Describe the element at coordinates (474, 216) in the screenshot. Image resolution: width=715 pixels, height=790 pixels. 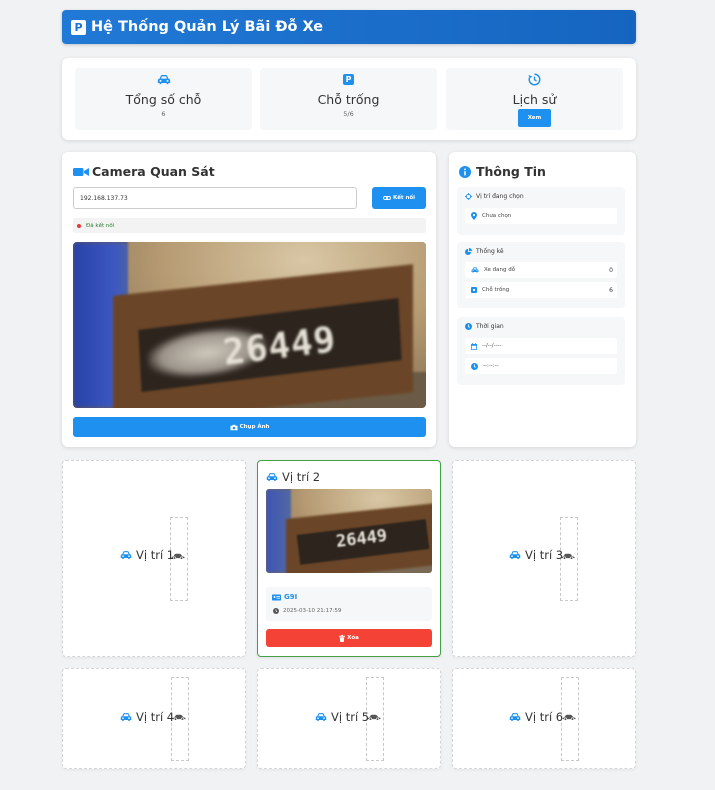
I see `map-pin-icon` at that location.